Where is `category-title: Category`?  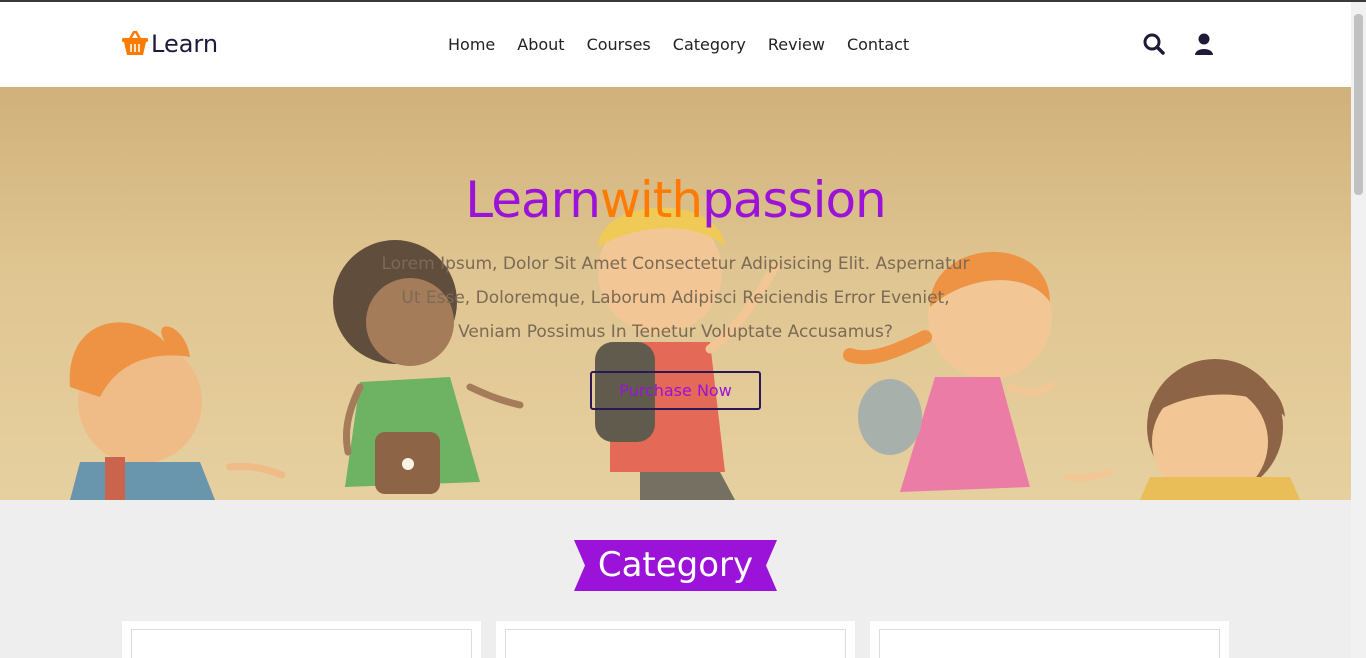
category-title: Category is located at coordinates (675, 565).